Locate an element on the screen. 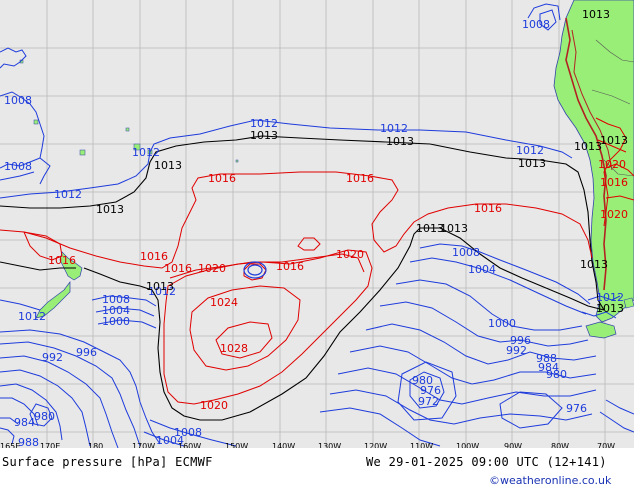 The width and height of the screenshot is (634, 494). credit-link: ©weatheronline.co.uk is located at coordinates (550, 480).